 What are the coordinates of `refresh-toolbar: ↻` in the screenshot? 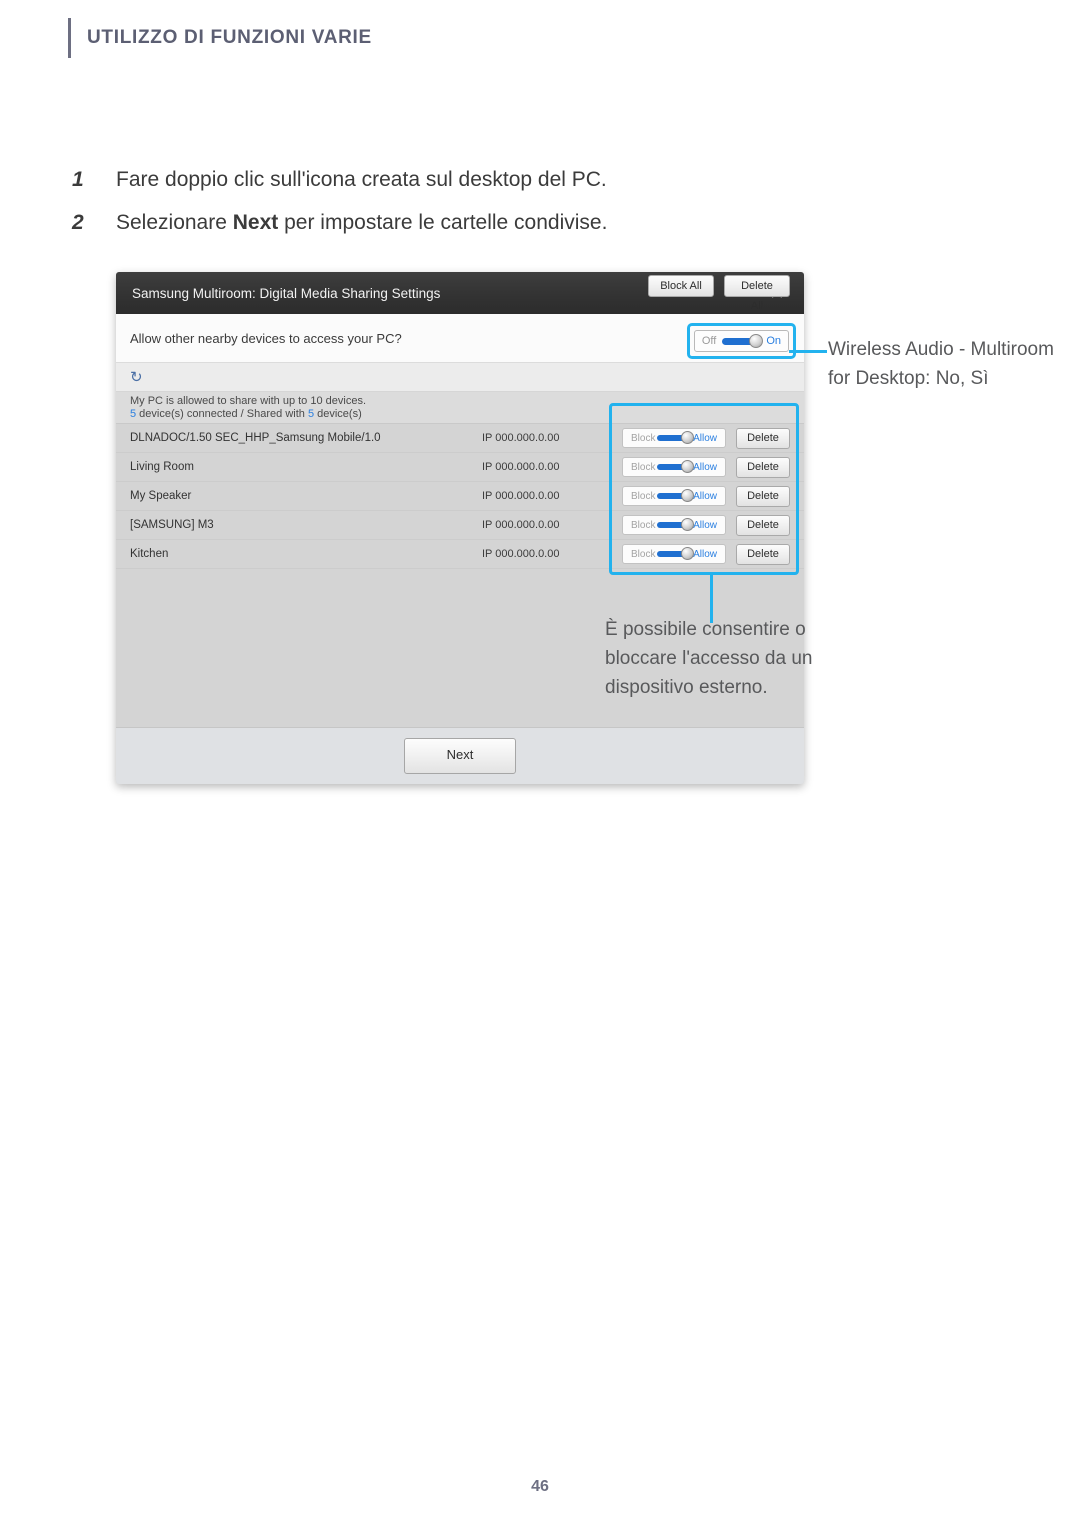 It's located at (460, 377).